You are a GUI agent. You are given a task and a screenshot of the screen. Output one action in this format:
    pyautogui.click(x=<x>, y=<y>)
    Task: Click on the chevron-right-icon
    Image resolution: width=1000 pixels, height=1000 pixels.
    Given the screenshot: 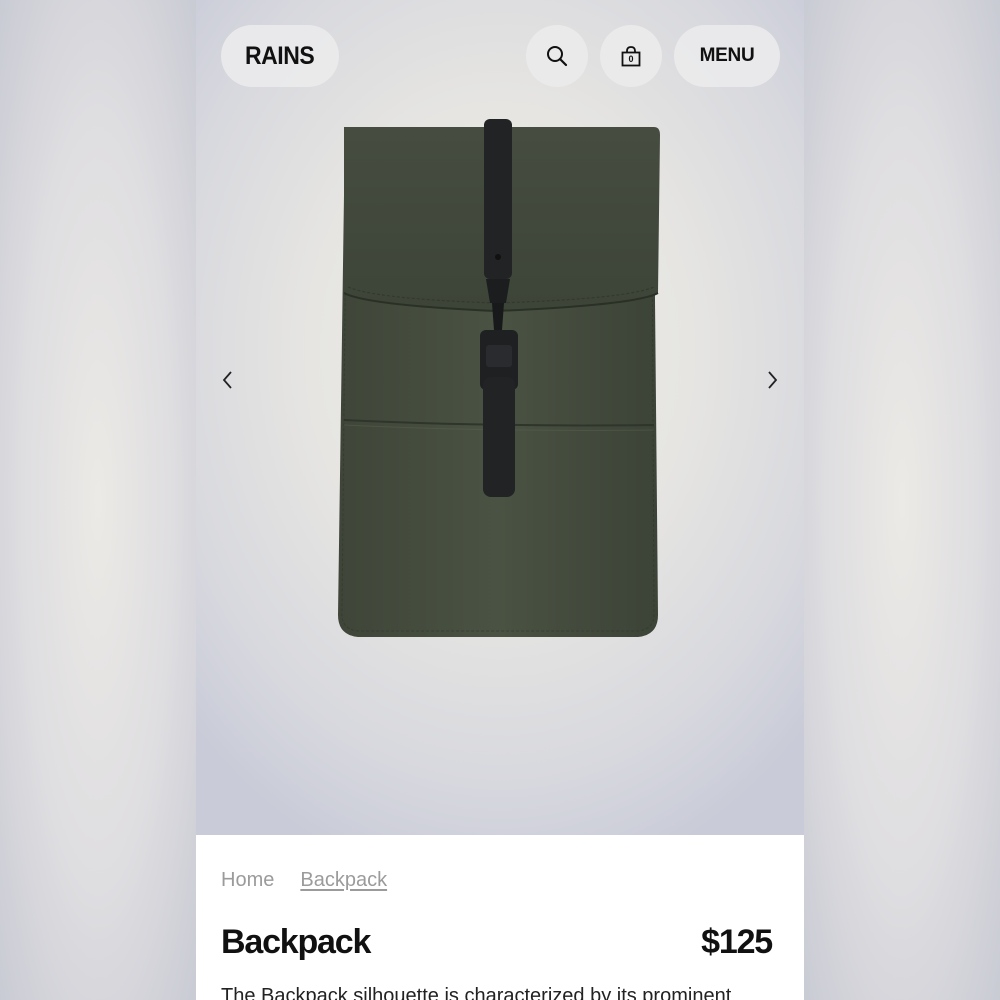 What is the action you would take?
    pyautogui.click(x=773, y=380)
    